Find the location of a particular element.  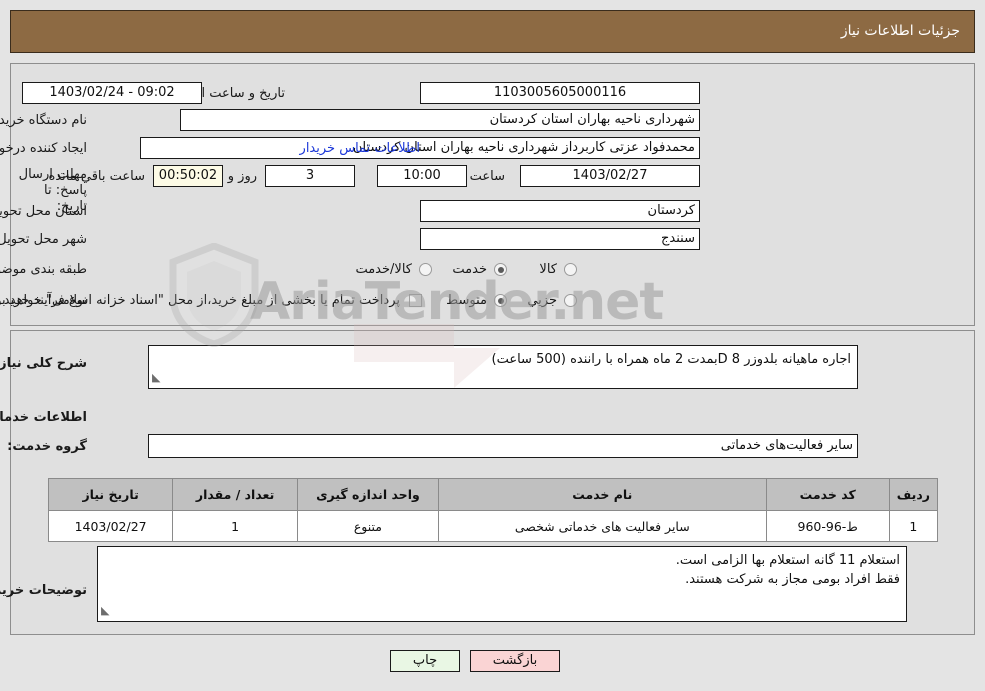

radio-subject-kala-khedmat is located at coordinates (425, 269).